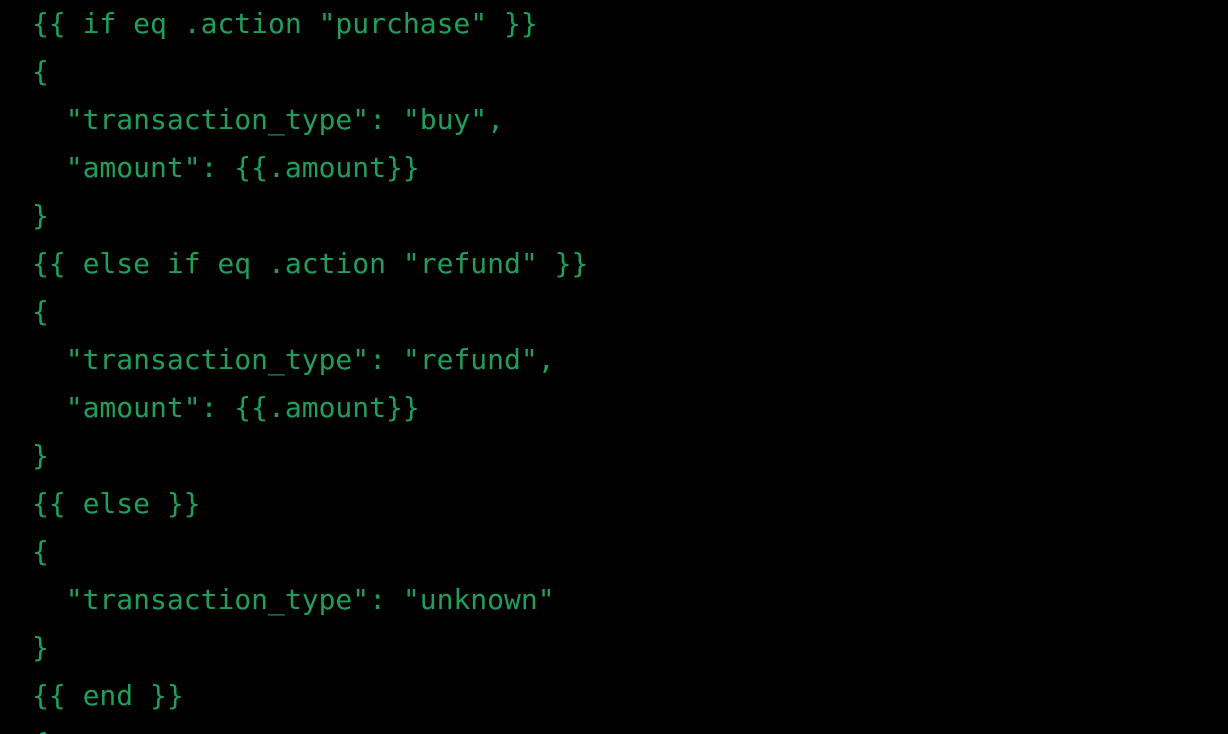 The height and width of the screenshot is (734, 1228). What do you see at coordinates (310, 263) in the screenshot?
I see `code-line: {{ else if eq .action "refund" }}` at bounding box center [310, 263].